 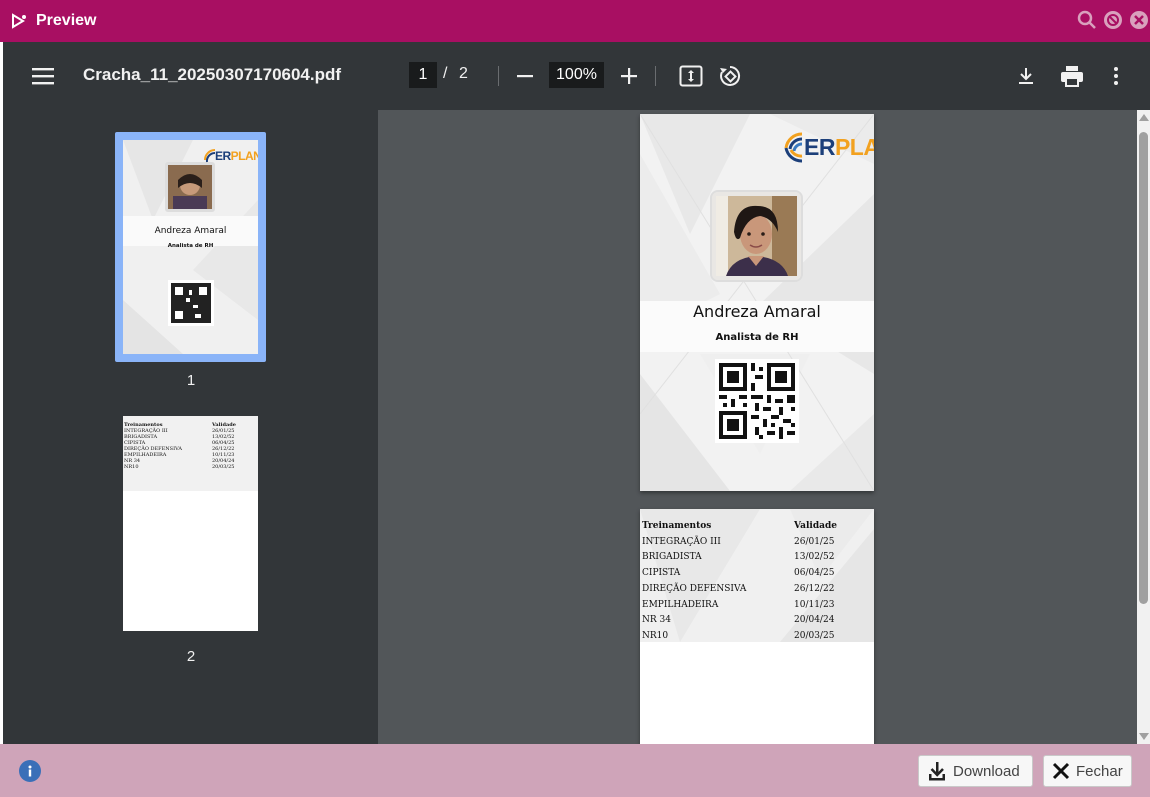 What do you see at coordinates (738, 573) in the screenshot?
I see `training-row: CIPISTA 06/04/25` at bounding box center [738, 573].